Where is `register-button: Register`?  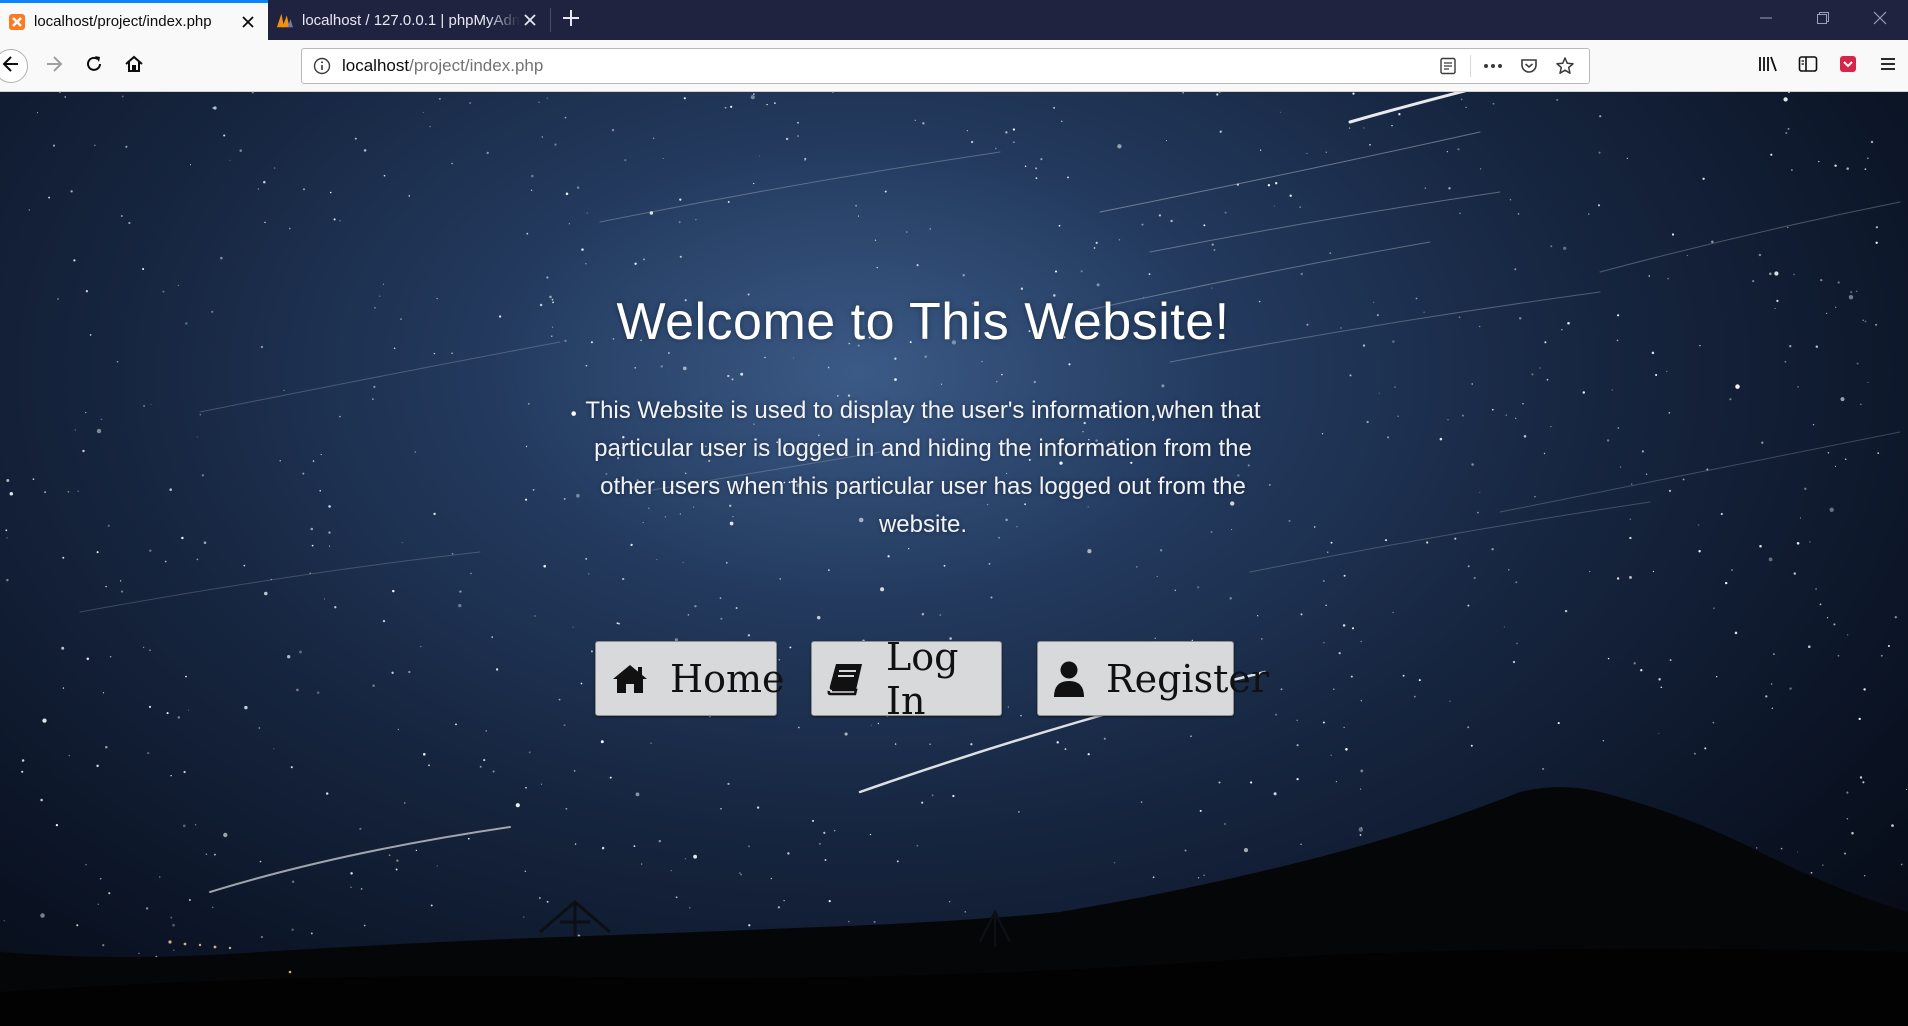
register-button: Register is located at coordinates (1153, 678).